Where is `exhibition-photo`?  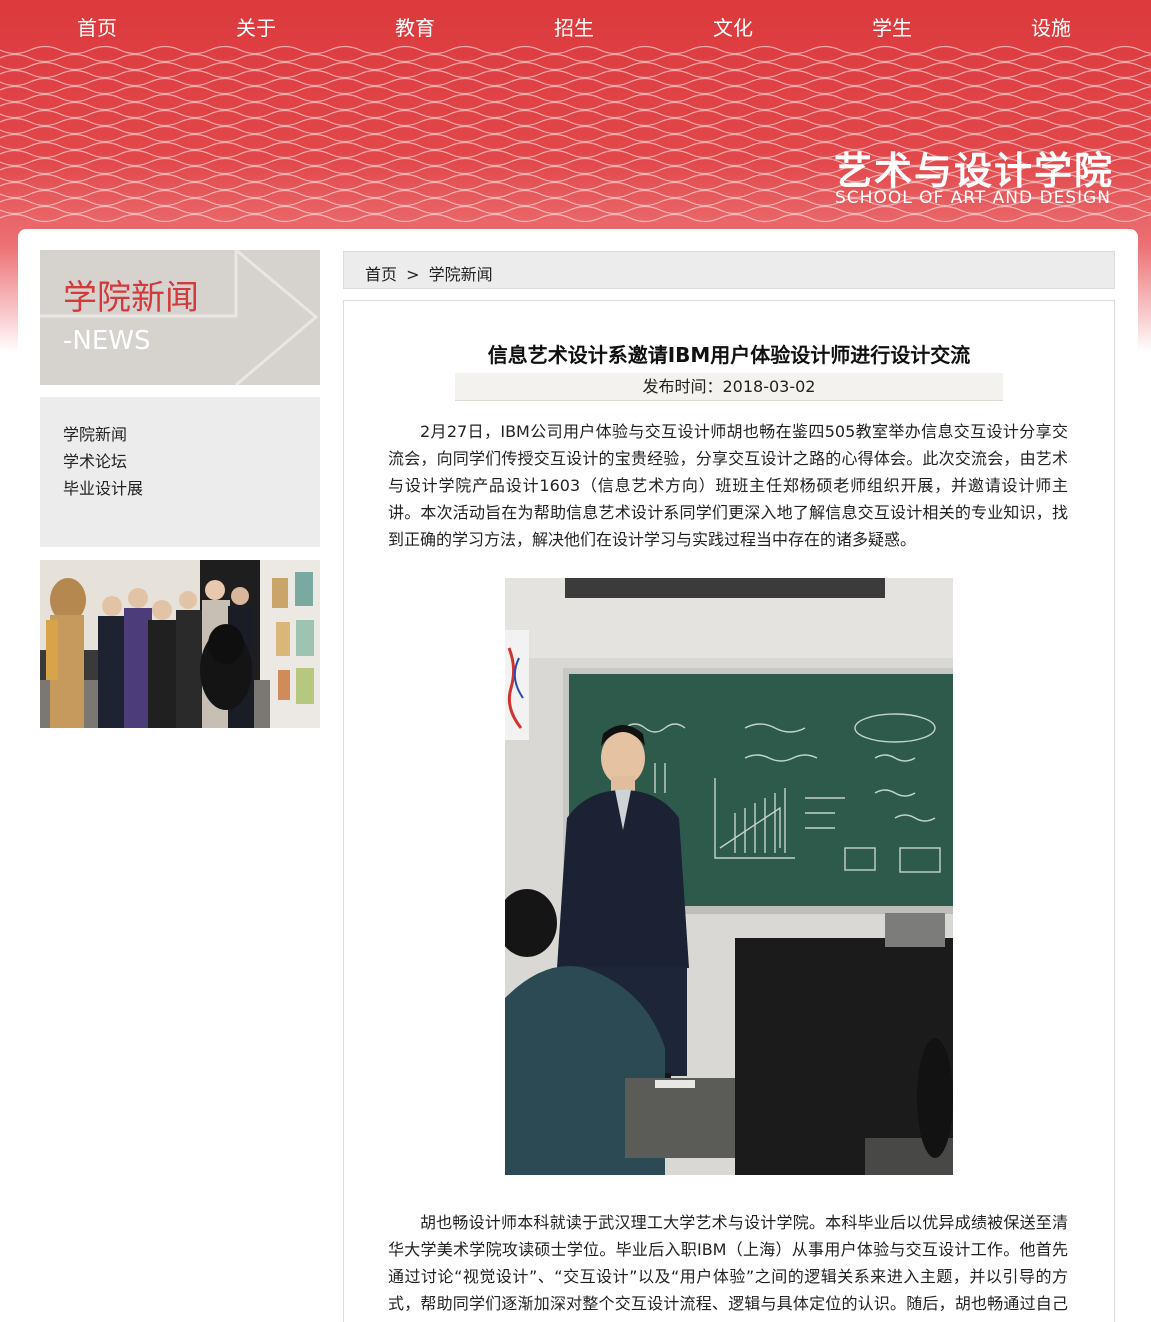
exhibition-photo is located at coordinates (180, 644).